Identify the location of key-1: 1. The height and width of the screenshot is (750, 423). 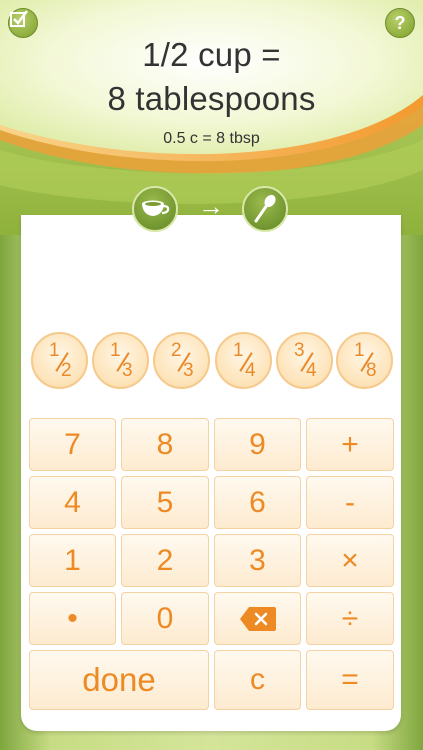
(72, 560).